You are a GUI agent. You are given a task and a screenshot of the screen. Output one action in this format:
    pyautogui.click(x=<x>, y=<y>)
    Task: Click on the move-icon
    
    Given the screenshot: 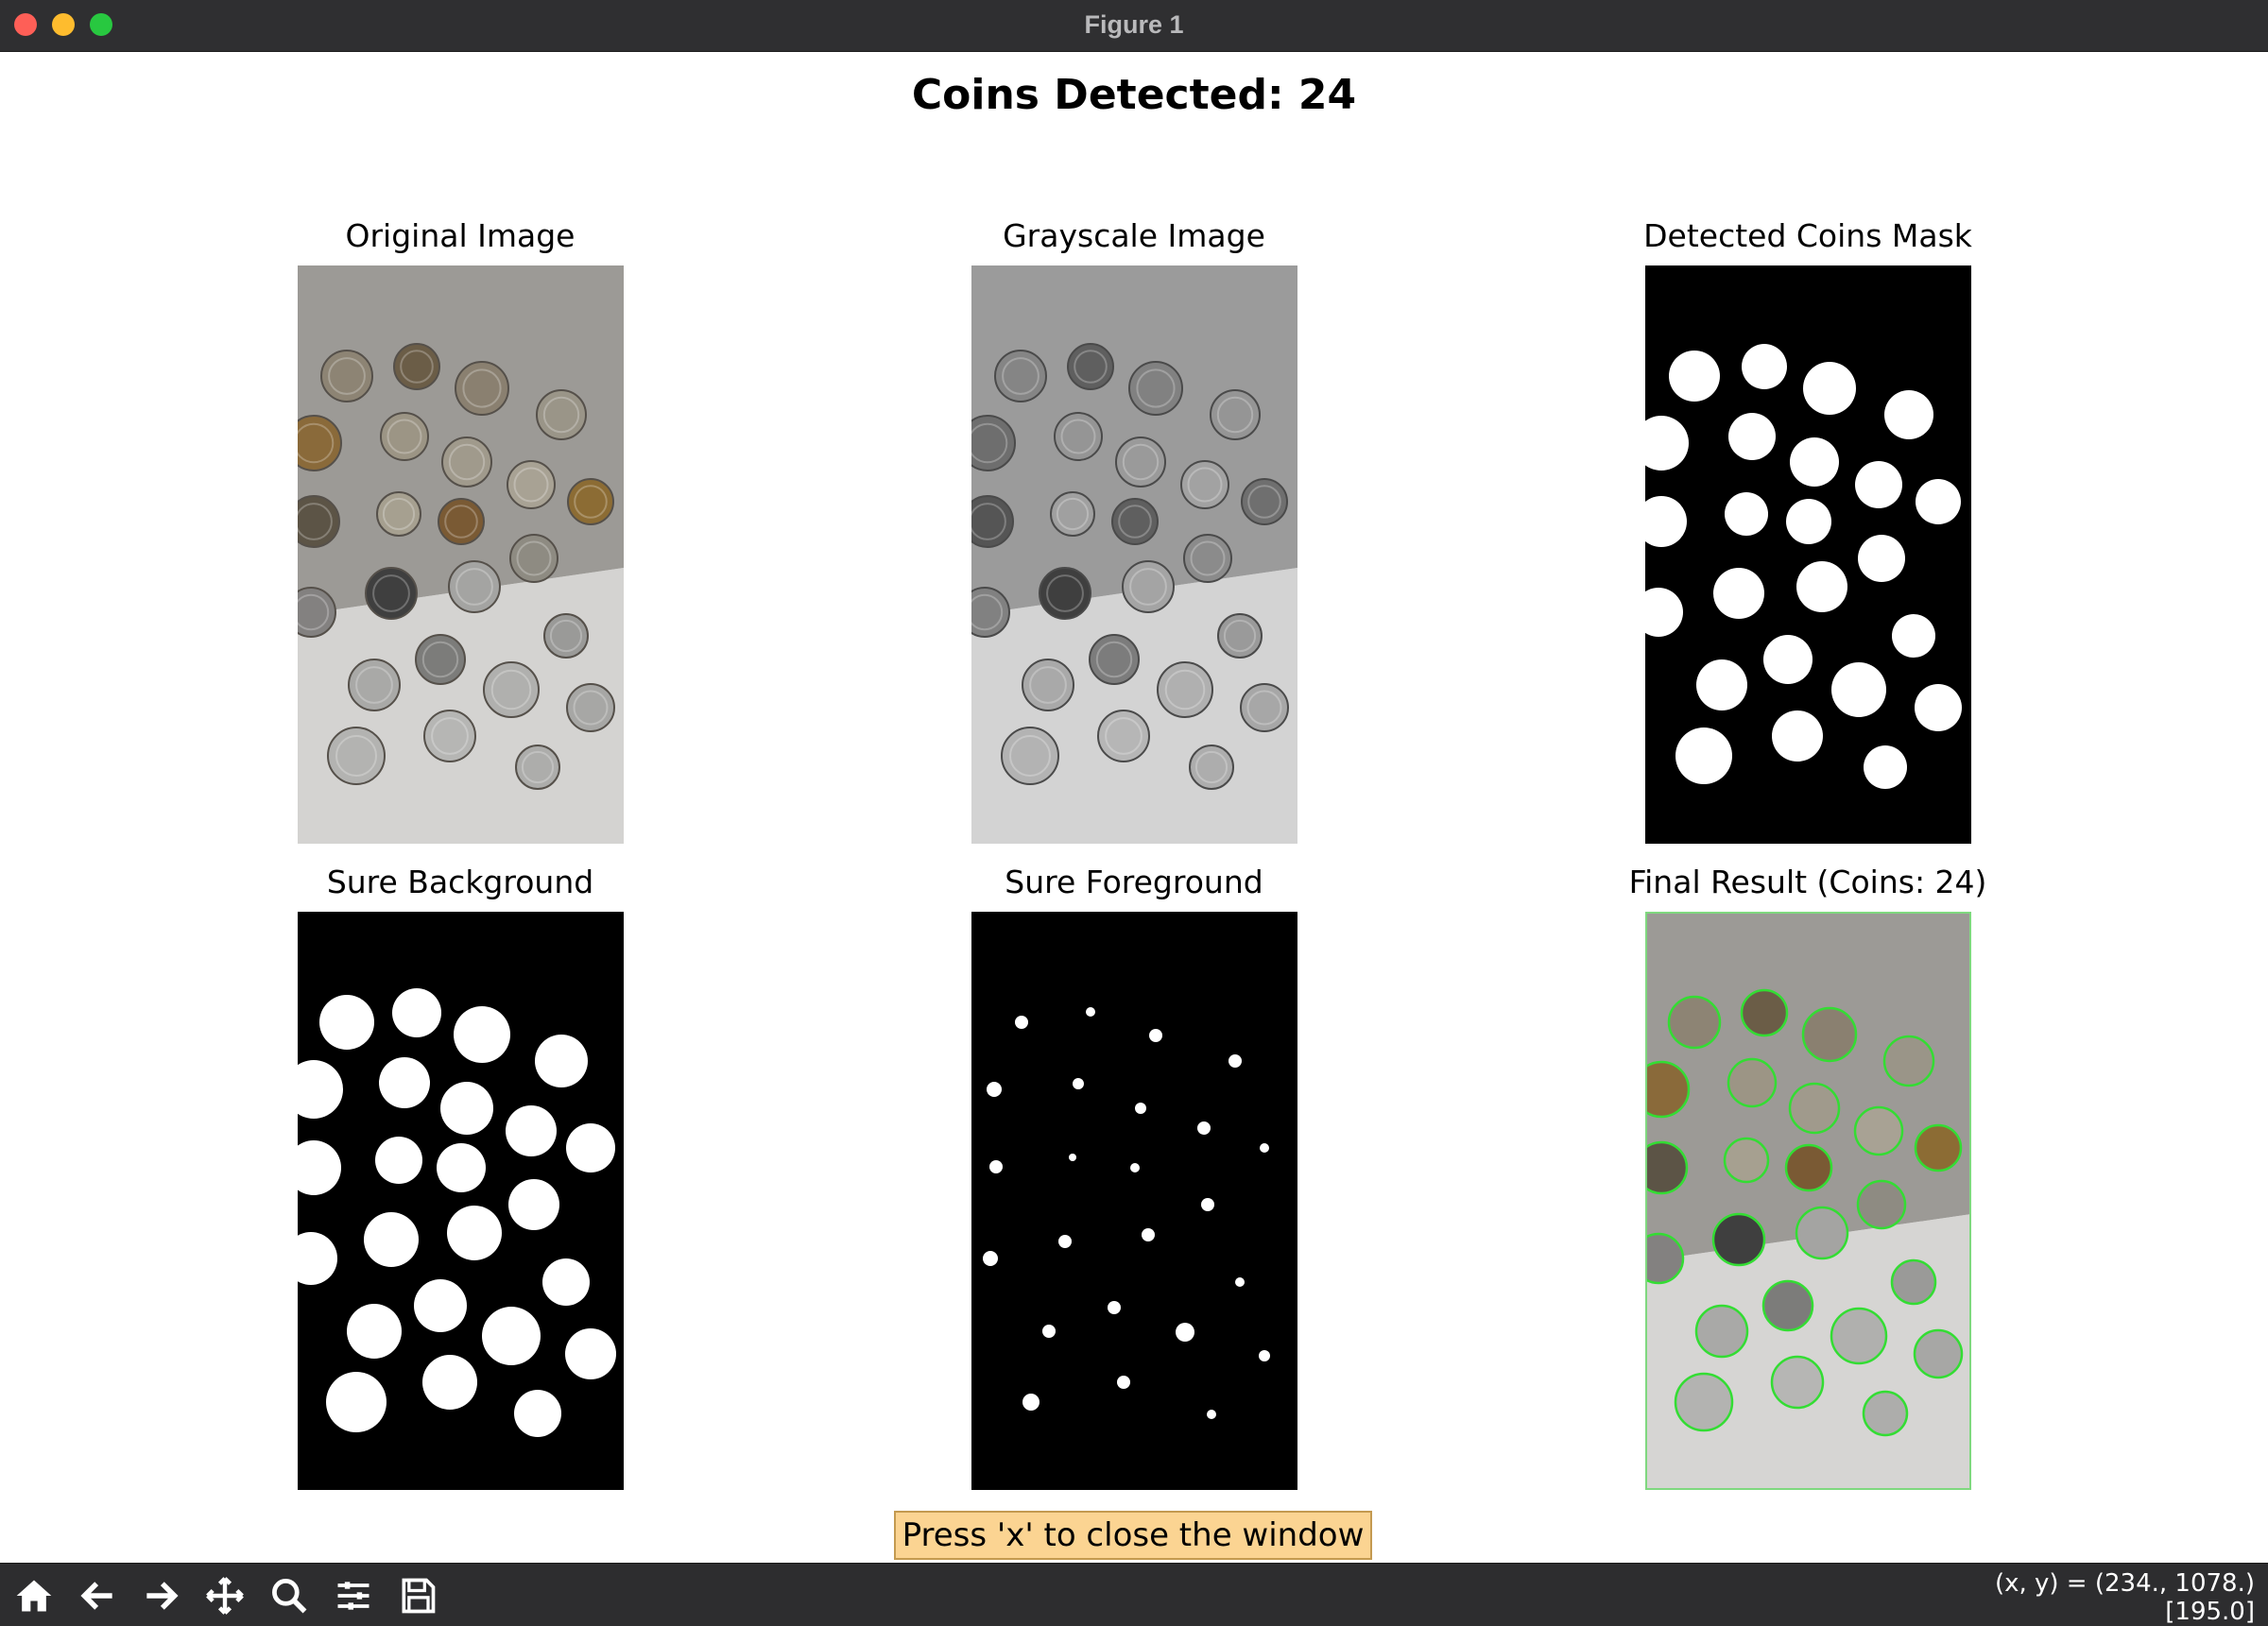 What is the action you would take?
    pyautogui.click(x=225, y=1596)
    